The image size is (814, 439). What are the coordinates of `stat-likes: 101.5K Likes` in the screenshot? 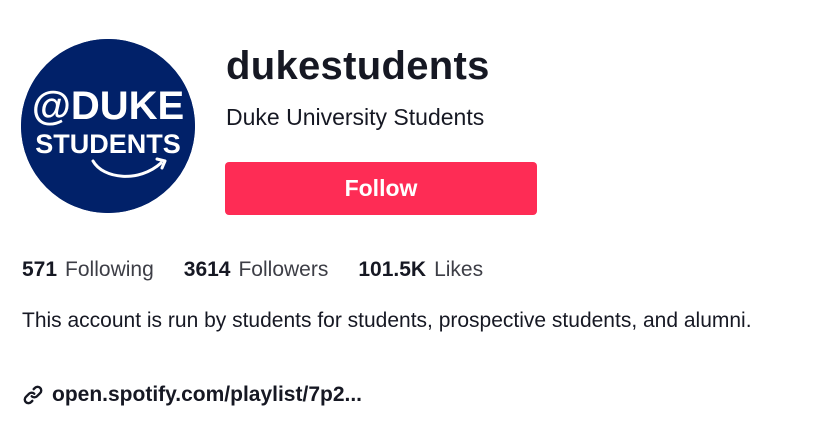 It's located at (420, 270).